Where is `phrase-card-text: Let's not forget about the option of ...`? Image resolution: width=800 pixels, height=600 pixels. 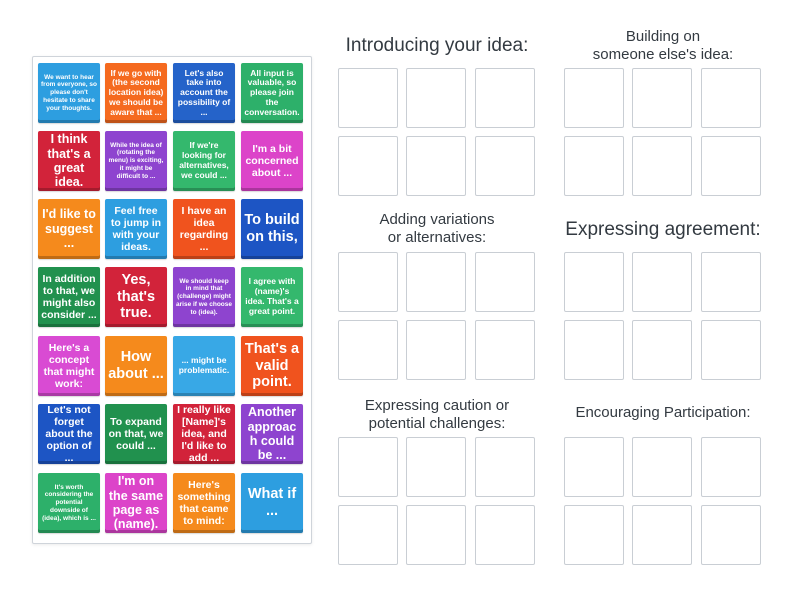
phrase-card-text: Let's not forget about the option of ... is located at coordinates (69, 434).